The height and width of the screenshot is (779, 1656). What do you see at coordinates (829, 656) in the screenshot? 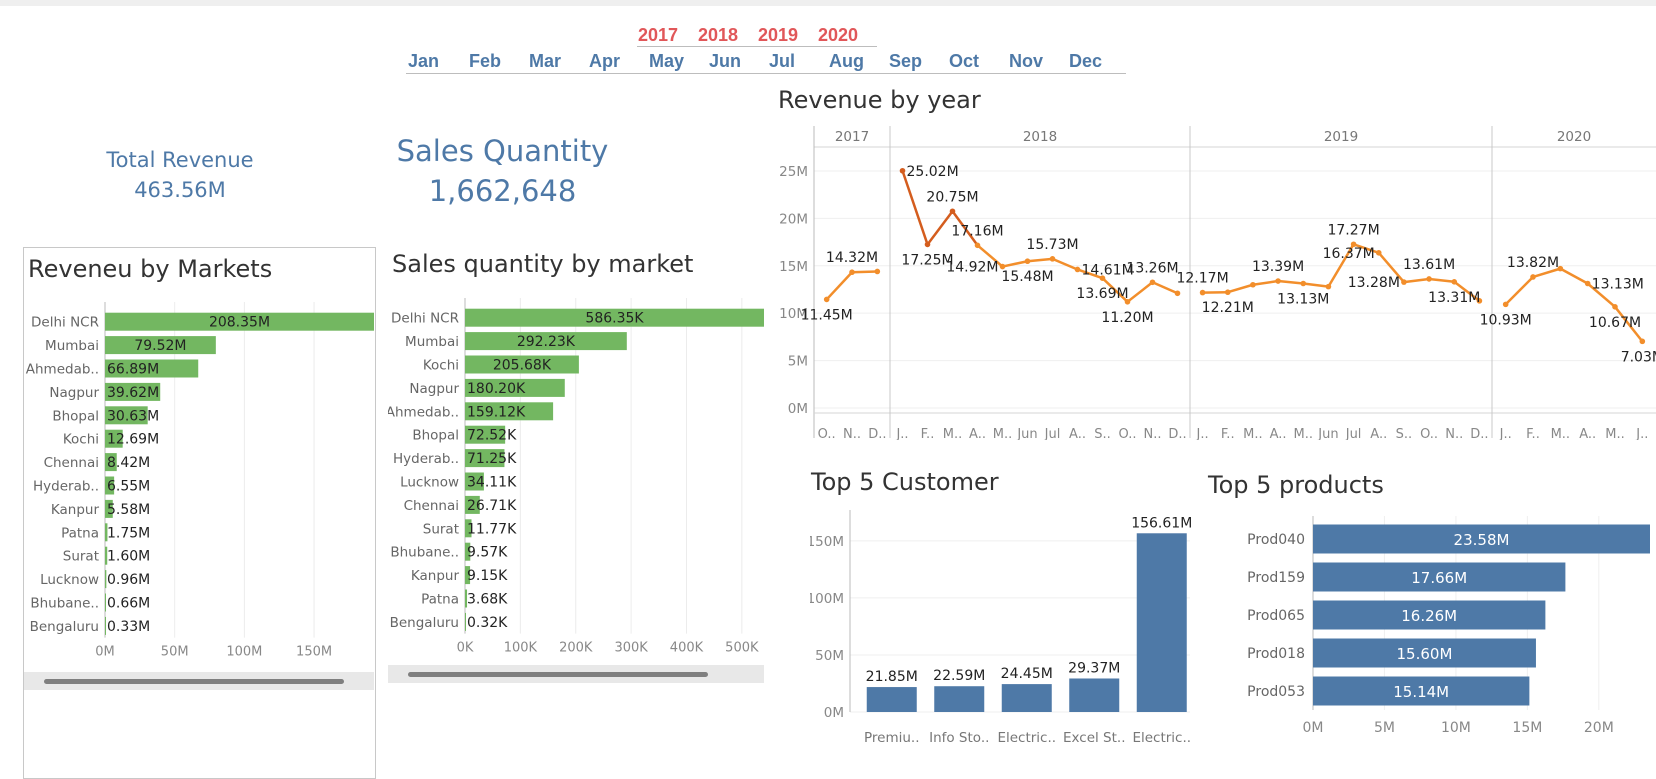
I see `y-tick-label: 50M` at bounding box center [829, 656].